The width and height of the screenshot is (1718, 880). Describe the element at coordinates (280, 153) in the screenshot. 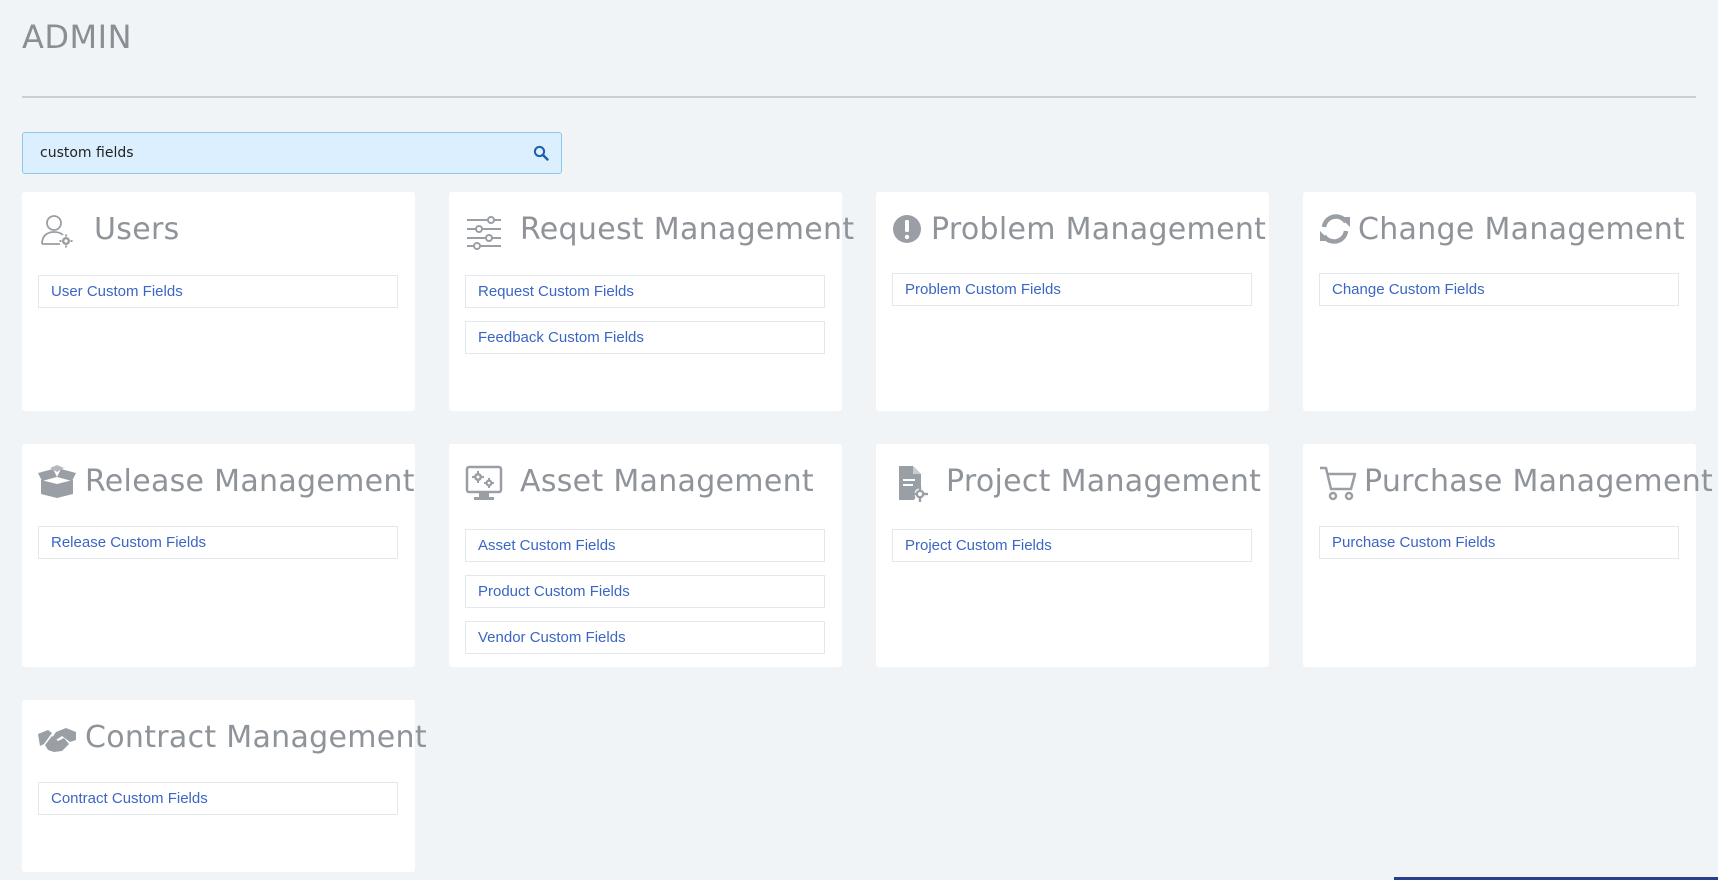

I see `search-input` at that location.